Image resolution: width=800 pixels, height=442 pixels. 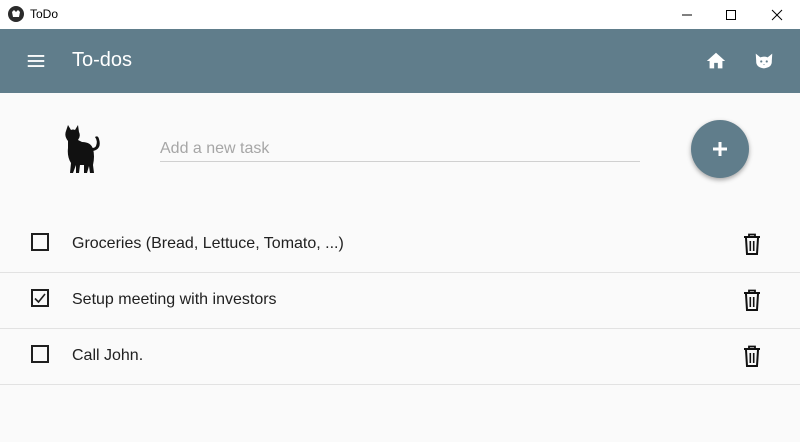 I want to click on window-title: ToDo, so click(x=44, y=14).